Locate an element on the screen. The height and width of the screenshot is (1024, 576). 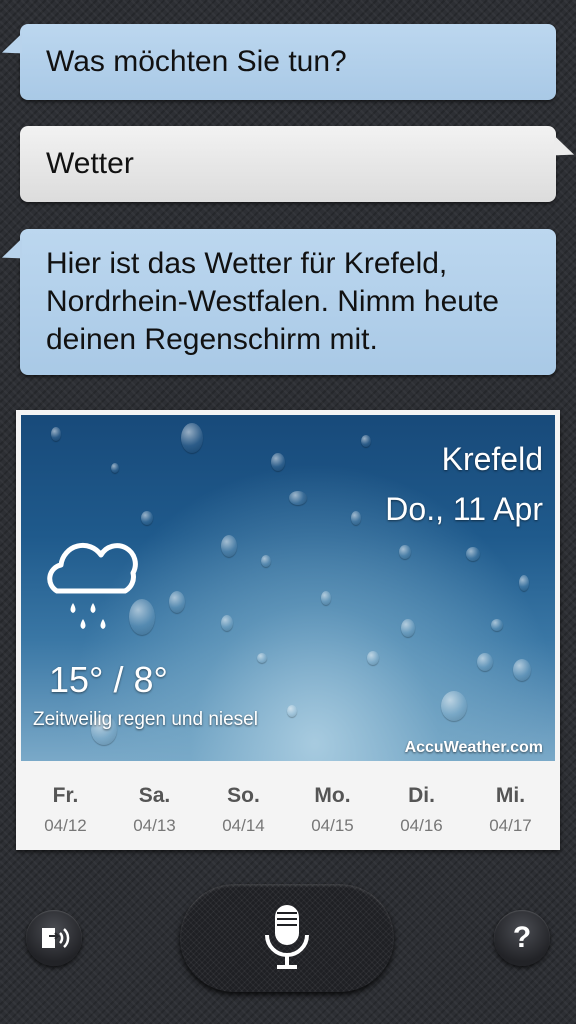
forecast-day-date: 04/16 is located at coordinates (421, 825).